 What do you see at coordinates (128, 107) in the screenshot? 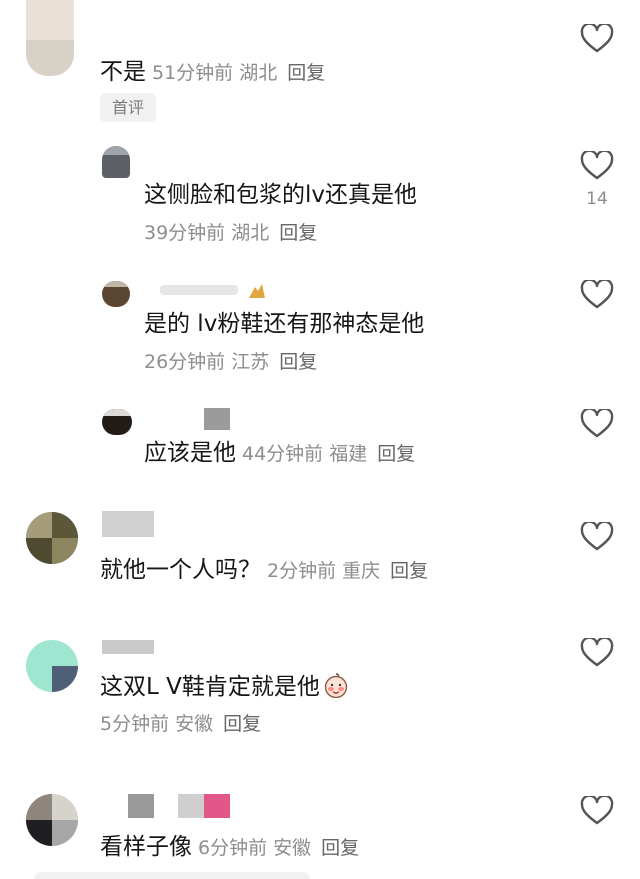
I see `first-comment-badge: 首评` at bounding box center [128, 107].